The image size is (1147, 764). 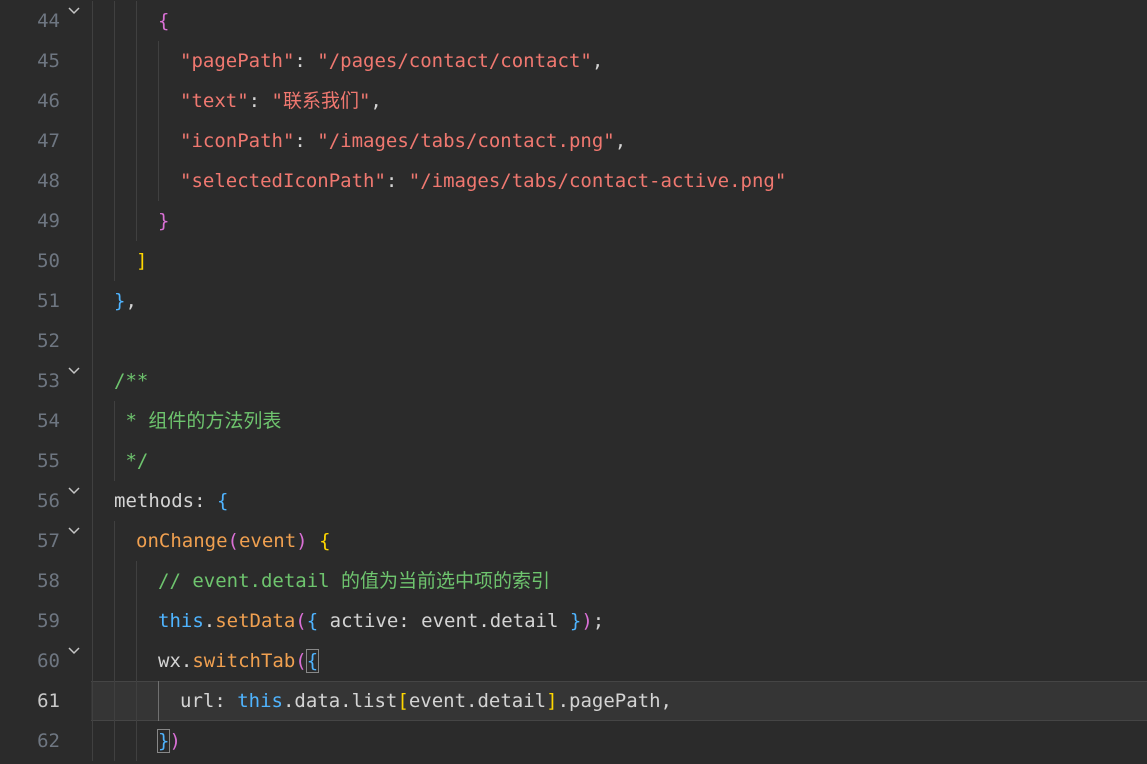 What do you see at coordinates (131, 381) in the screenshot?
I see `code-text: /**` at bounding box center [131, 381].